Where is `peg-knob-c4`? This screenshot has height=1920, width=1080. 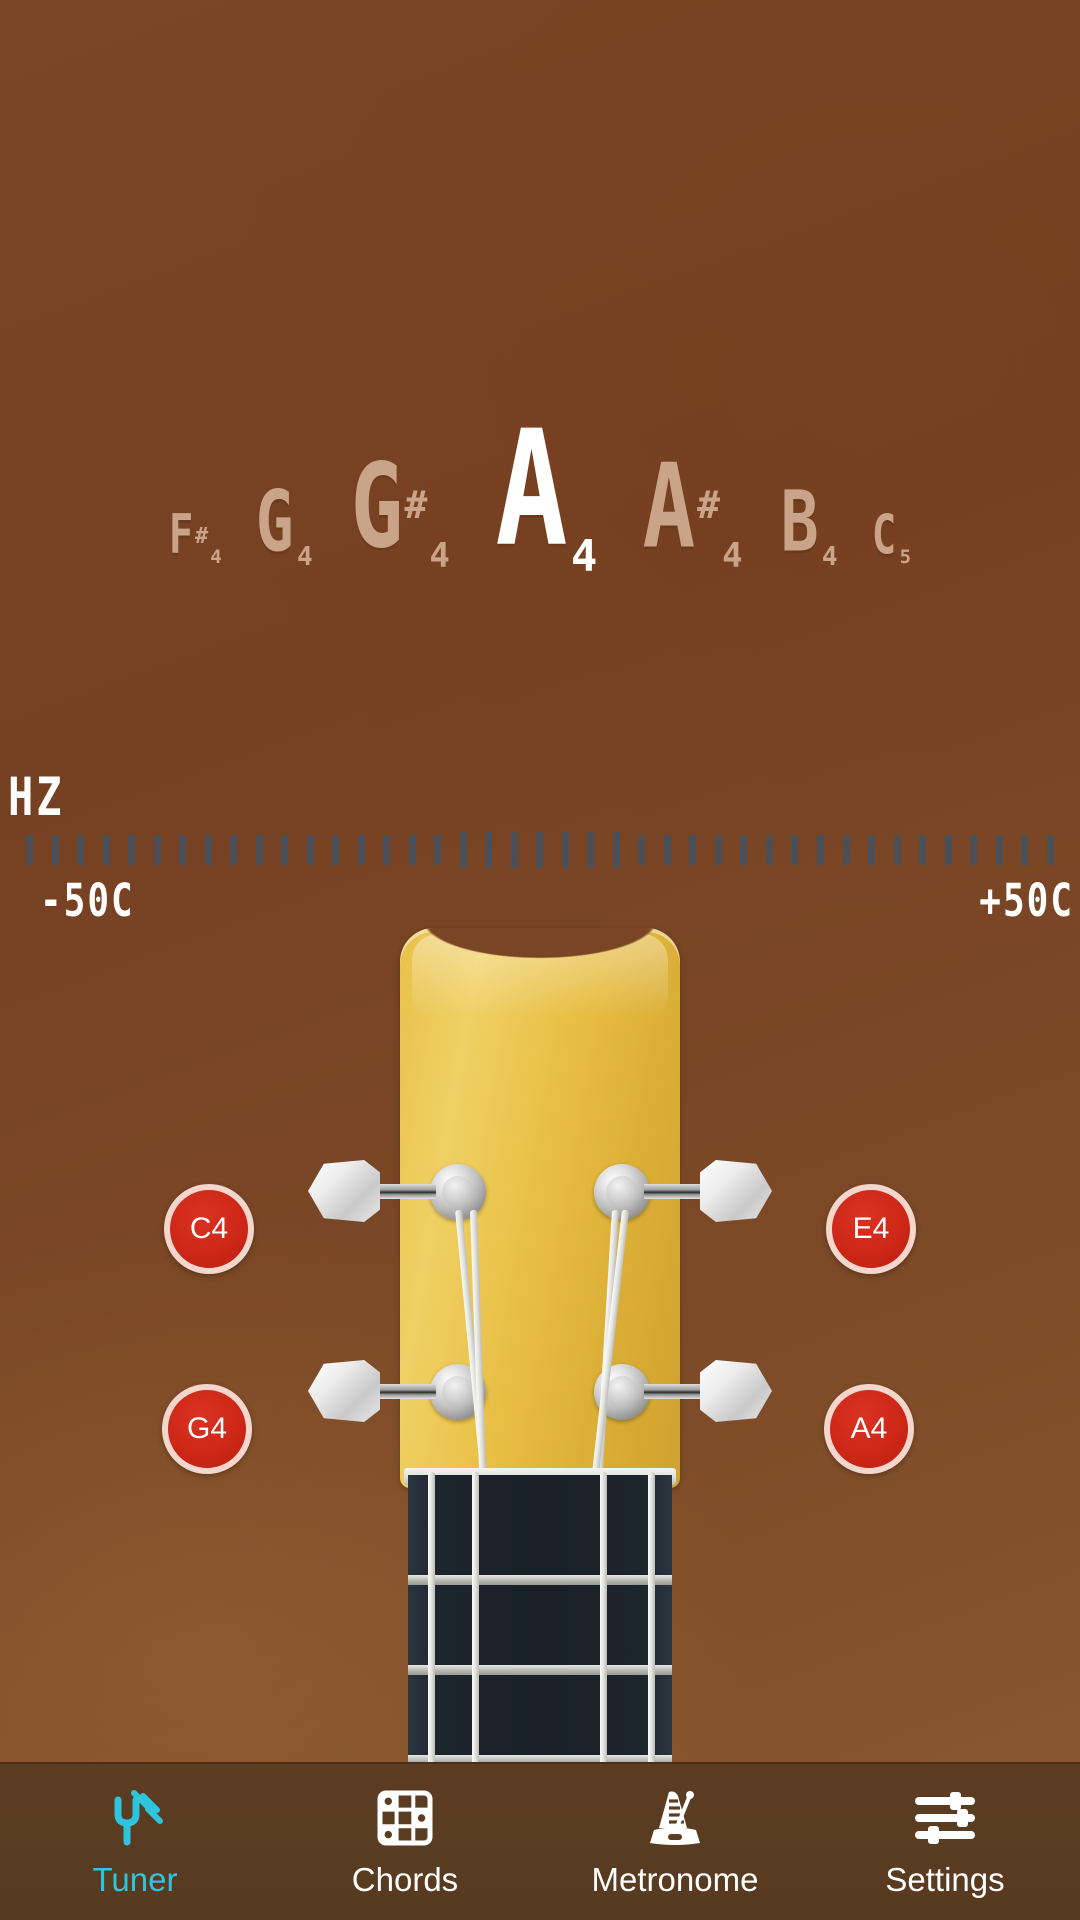 peg-knob-c4 is located at coordinates (344, 1191).